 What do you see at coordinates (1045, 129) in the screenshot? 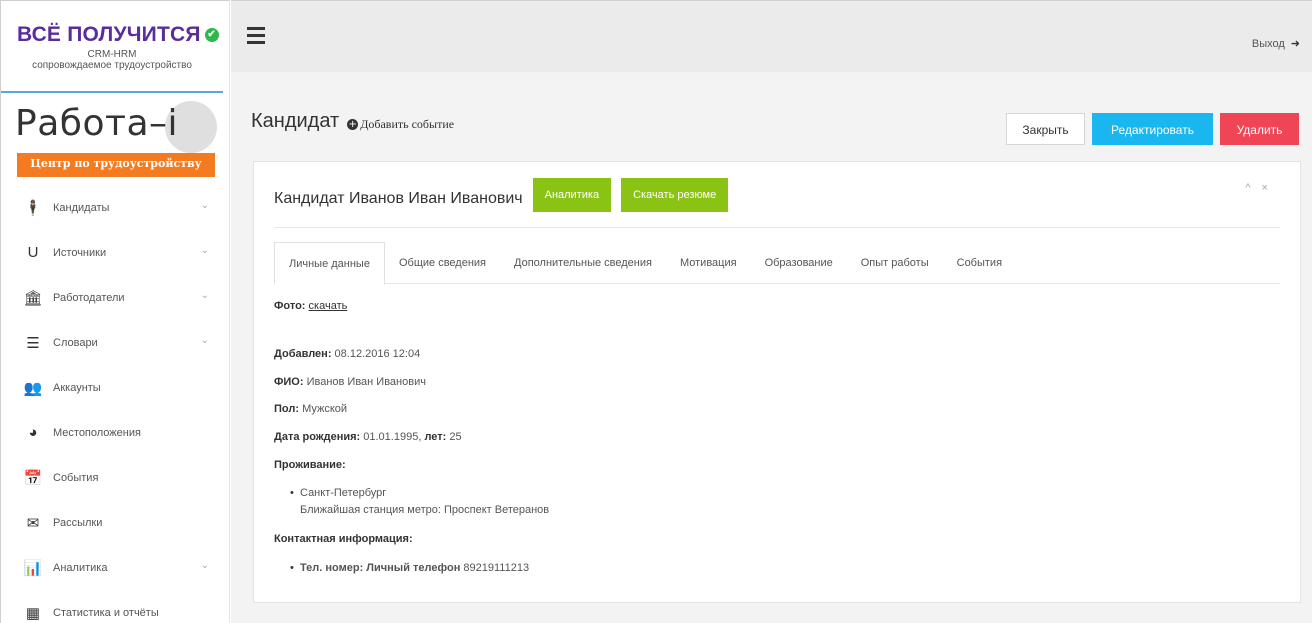
I see `close-button: Закрыть` at bounding box center [1045, 129].